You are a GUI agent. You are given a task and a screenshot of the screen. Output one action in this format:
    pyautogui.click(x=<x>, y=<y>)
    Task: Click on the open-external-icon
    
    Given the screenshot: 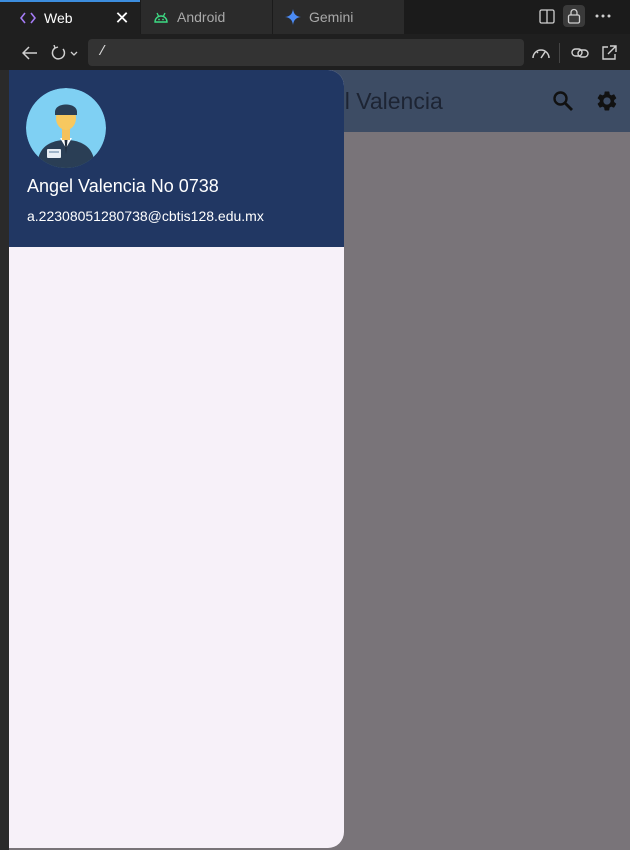 What is the action you would take?
    pyautogui.click(x=609, y=53)
    